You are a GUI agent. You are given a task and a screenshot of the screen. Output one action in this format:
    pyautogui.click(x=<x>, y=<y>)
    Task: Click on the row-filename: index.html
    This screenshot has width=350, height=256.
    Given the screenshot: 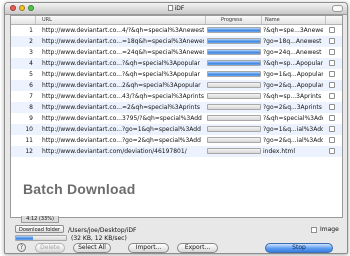 What is the action you would take?
    pyautogui.click(x=279, y=151)
    